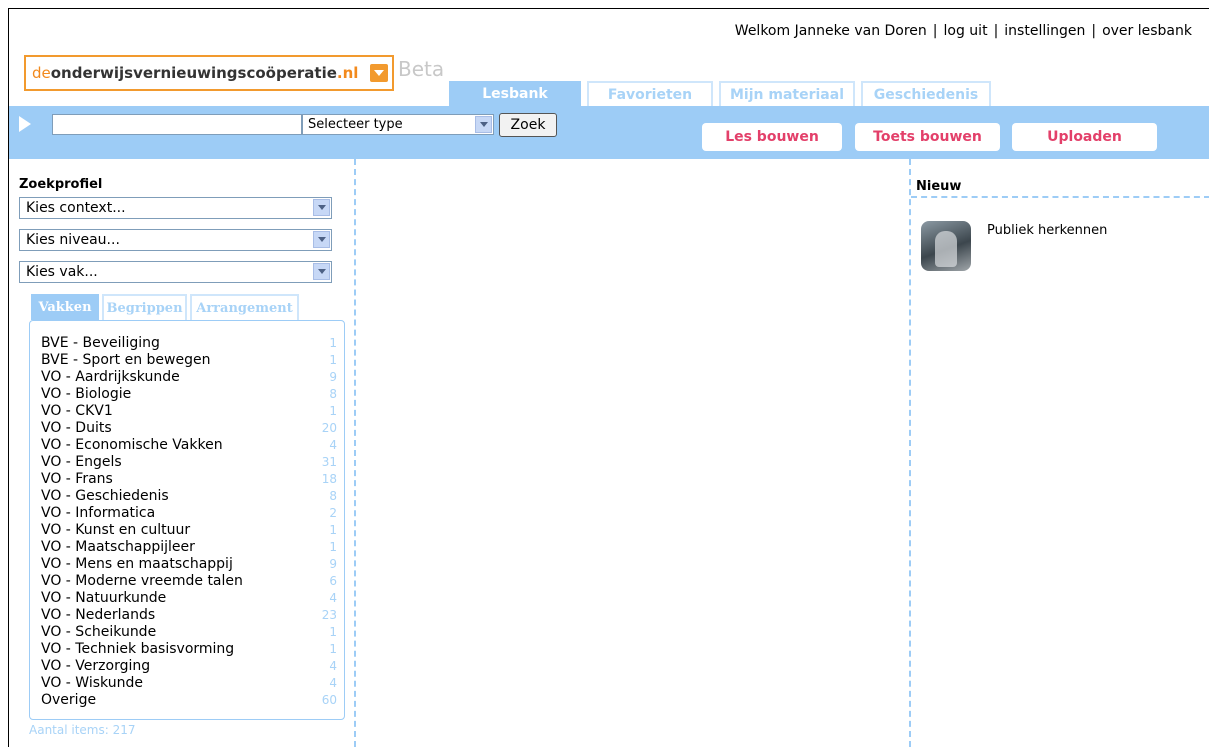  What do you see at coordinates (333, 581) in the screenshot?
I see `subject-count: 6` at bounding box center [333, 581].